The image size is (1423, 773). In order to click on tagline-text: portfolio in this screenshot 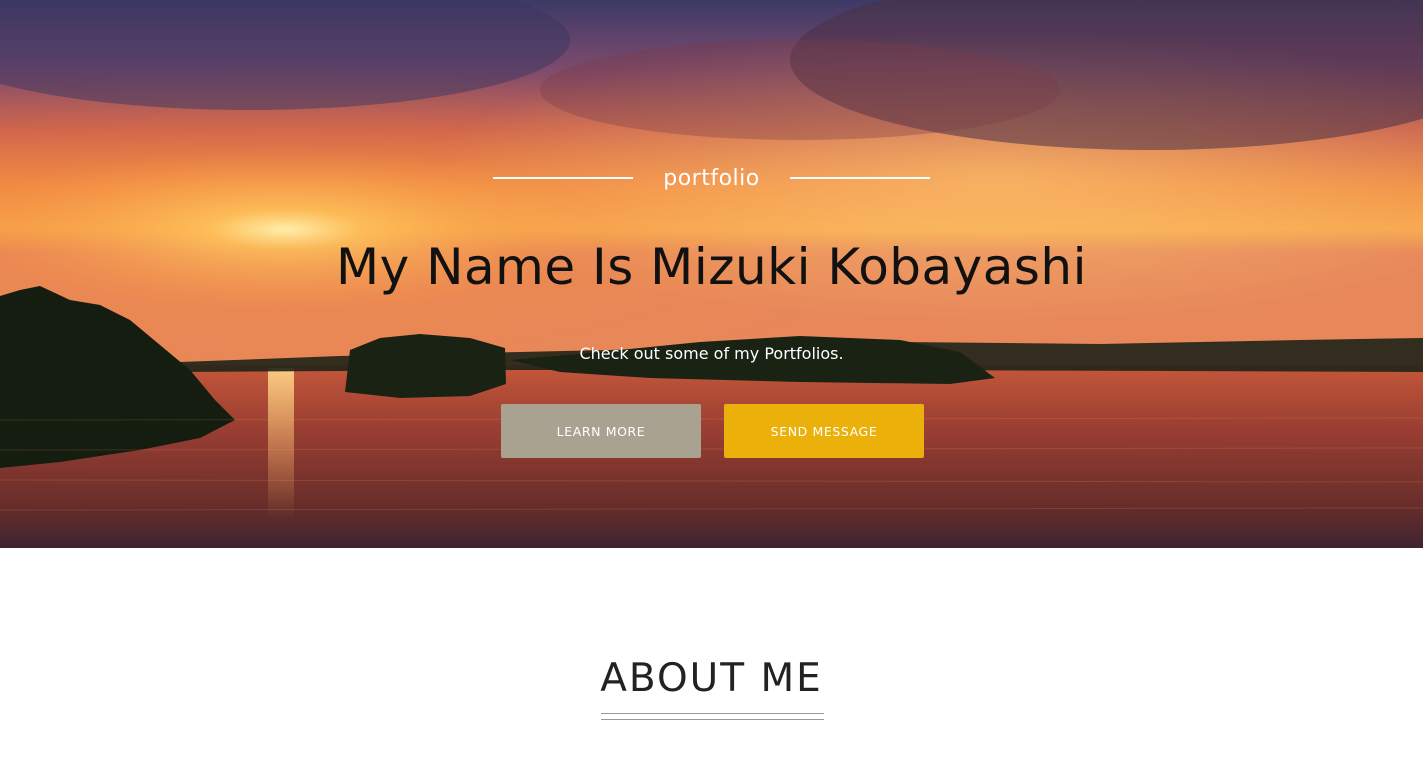, I will do `click(711, 178)`.